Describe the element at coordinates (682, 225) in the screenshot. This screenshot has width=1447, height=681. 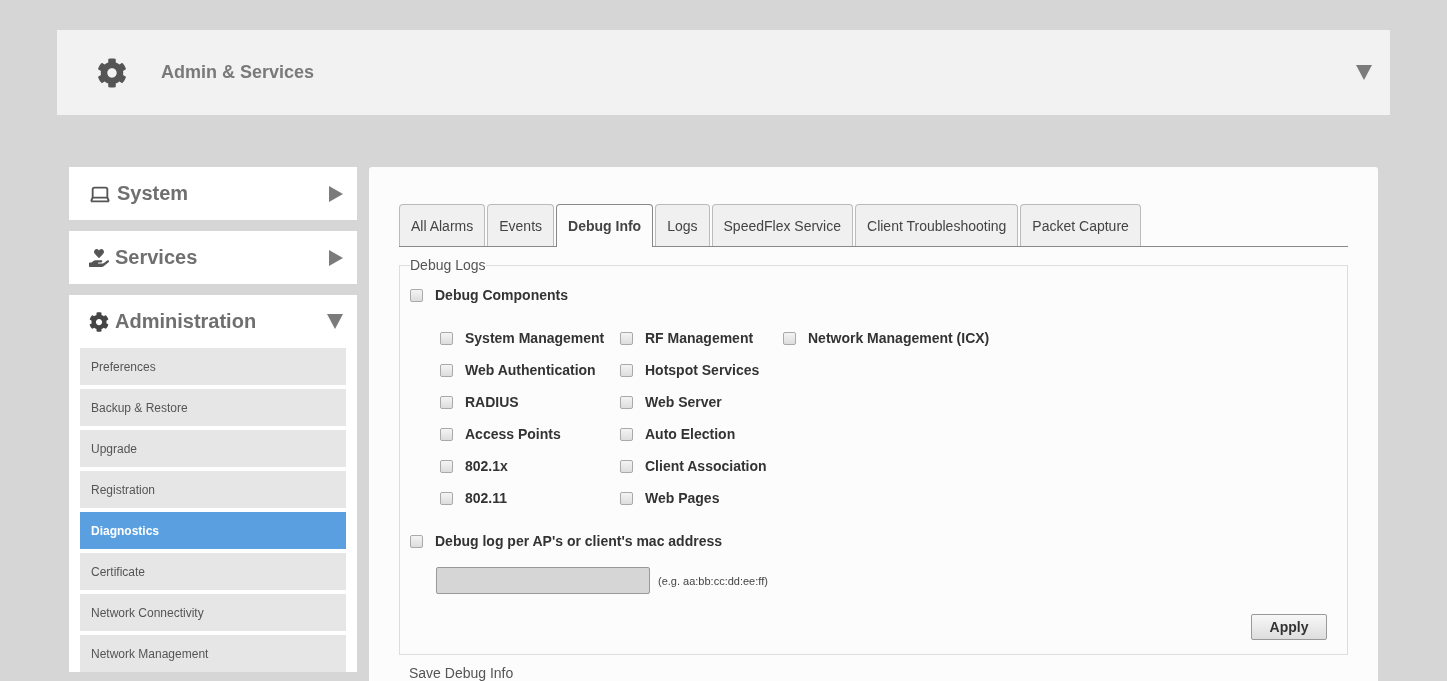
I see `tab: Logs` at that location.